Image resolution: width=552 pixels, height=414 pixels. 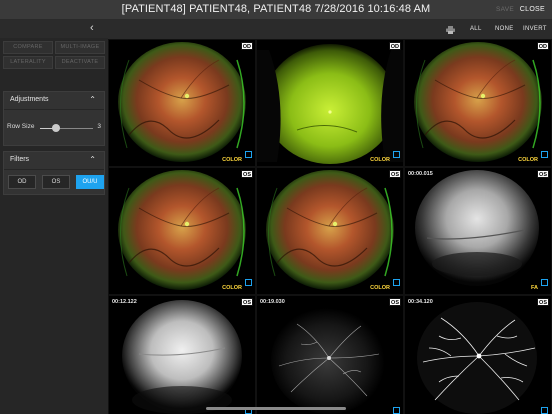 I want to click on select-none-button: NONE, so click(x=504, y=29).